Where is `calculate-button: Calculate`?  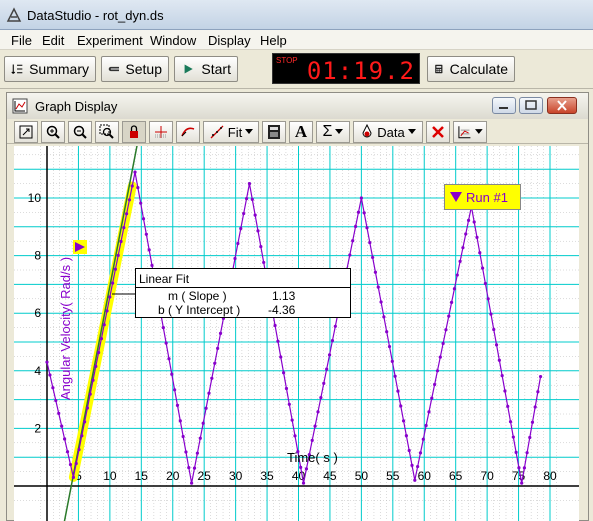
calculate-button: Calculate is located at coordinates (471, 69).